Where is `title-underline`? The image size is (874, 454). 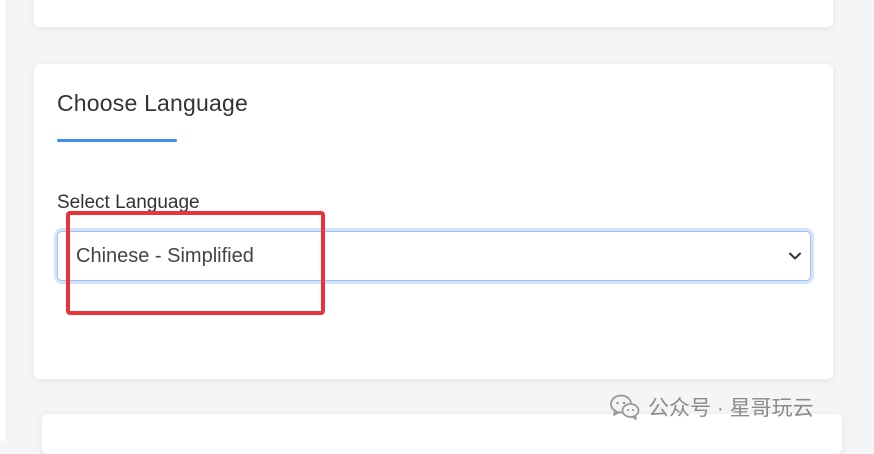
title-underline is located at coordinates (117, 140).